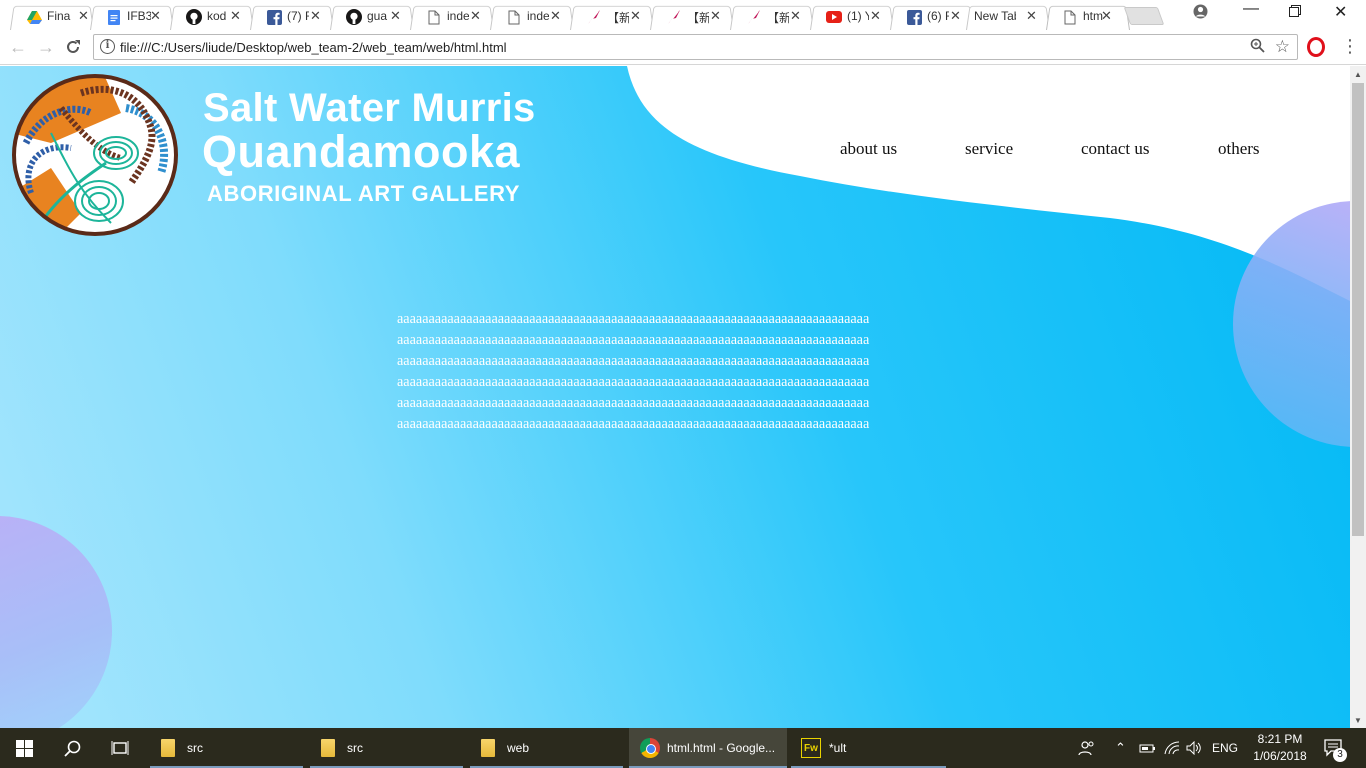 The height and width of the screenshot is (768, 1366). I want to click on nav-link-service: service, so click(989, 149).